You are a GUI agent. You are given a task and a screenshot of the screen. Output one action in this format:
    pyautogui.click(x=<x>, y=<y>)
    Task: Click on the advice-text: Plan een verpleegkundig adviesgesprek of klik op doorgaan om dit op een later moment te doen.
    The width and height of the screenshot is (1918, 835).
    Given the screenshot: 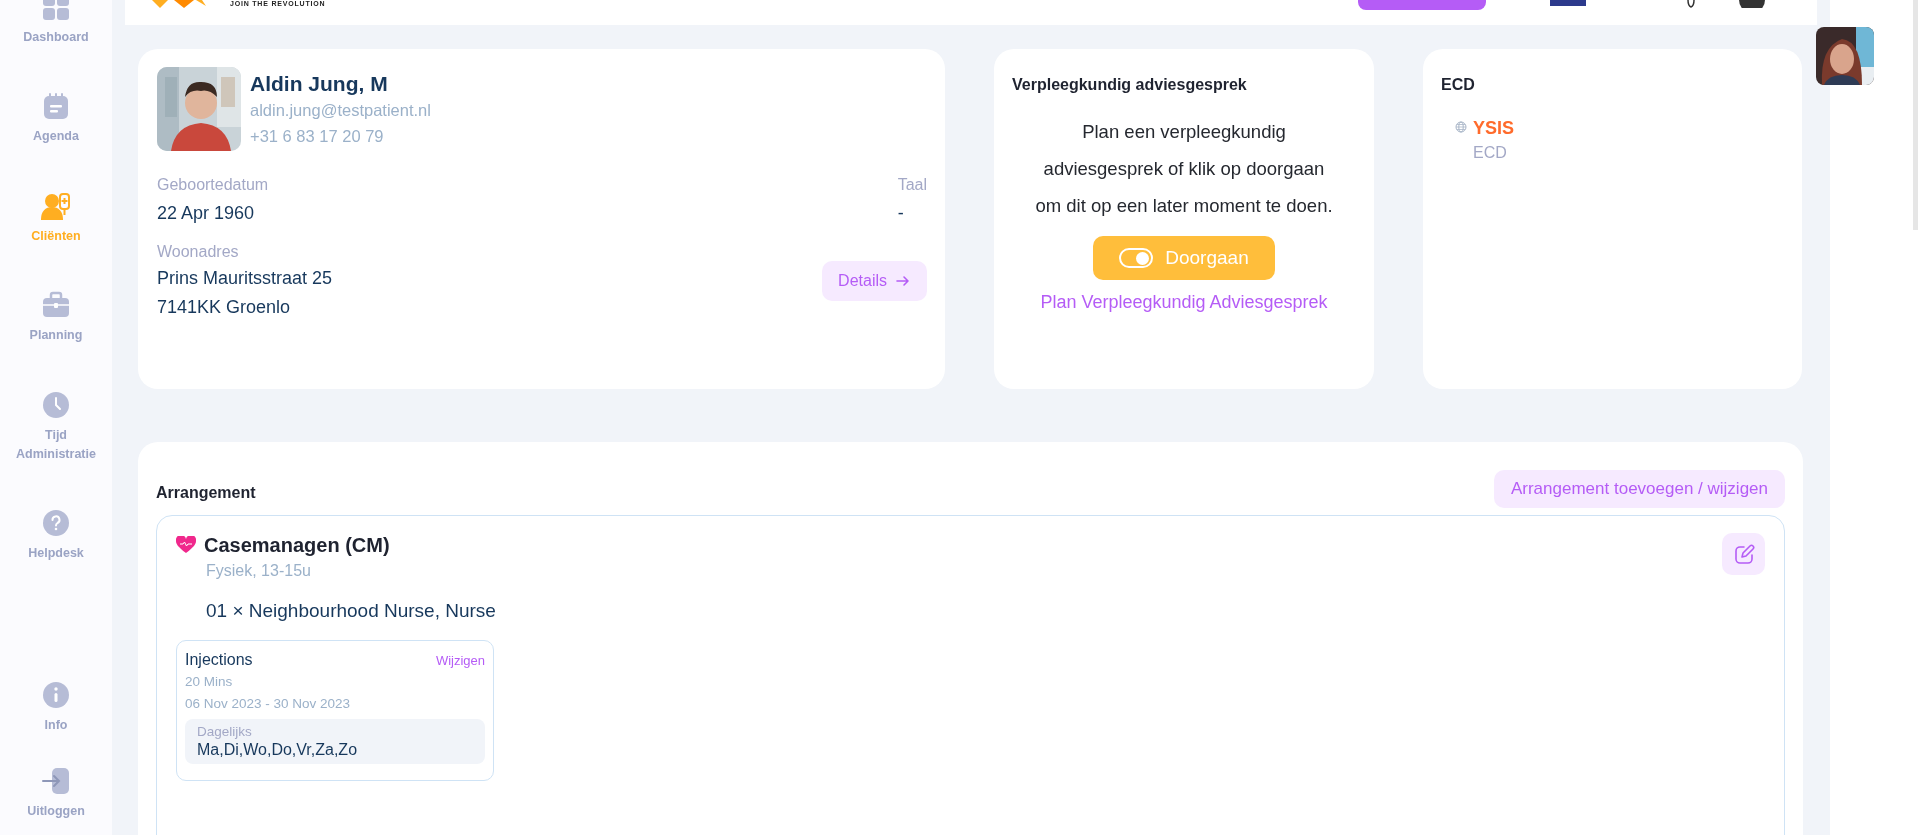 What is the action you would take?
    pyautogui.click(x=1184, y=169)
    